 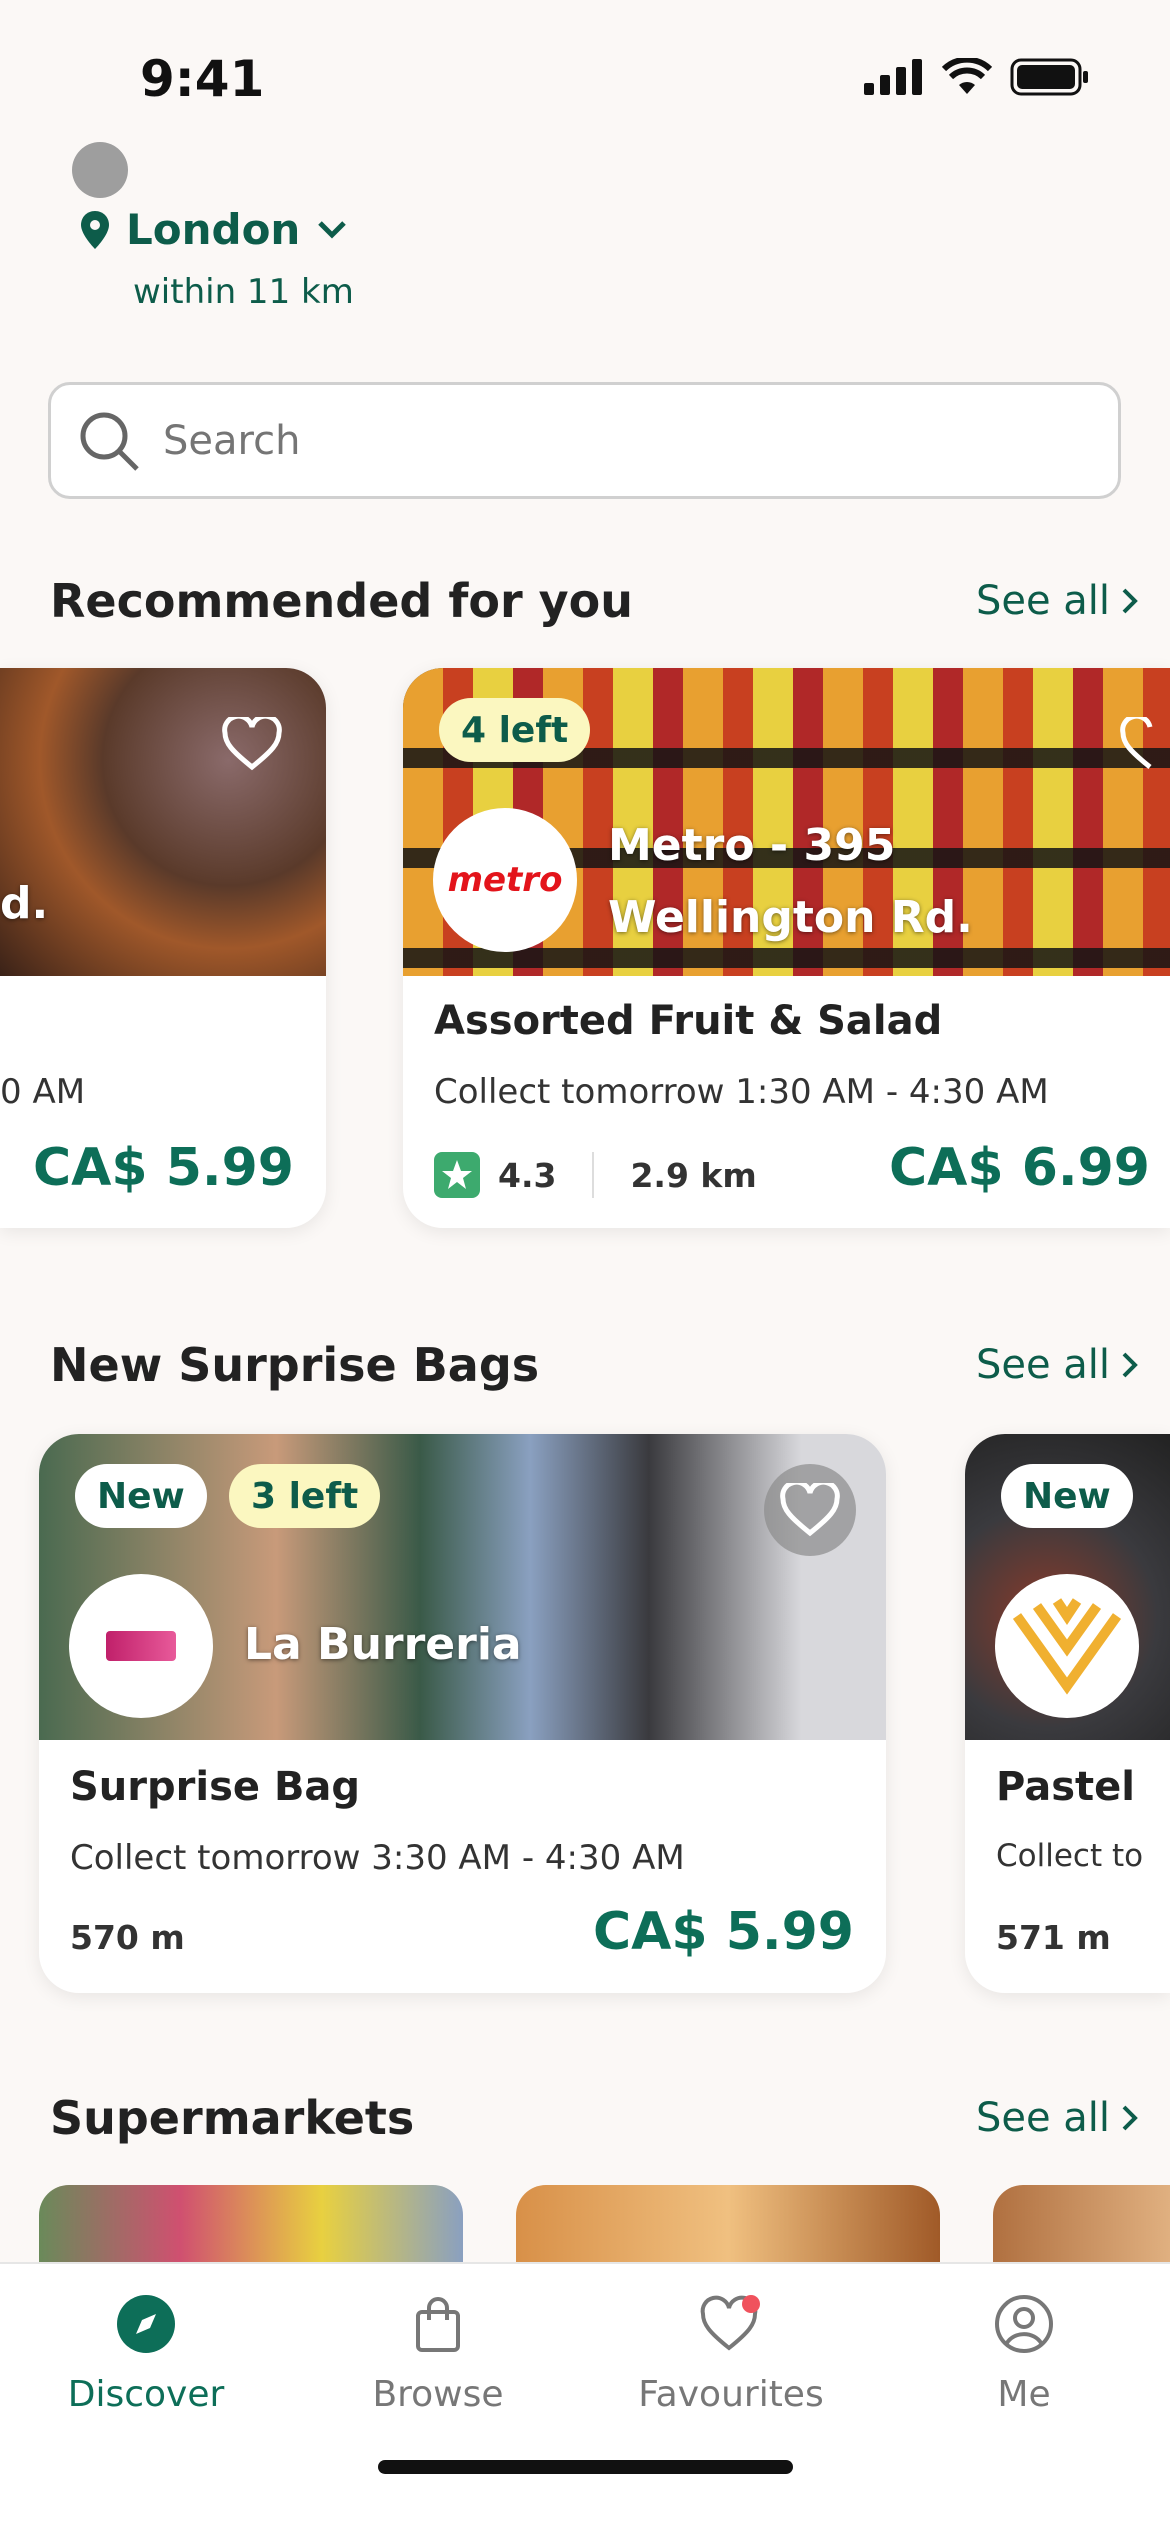 I want to click on collect-time: Collect to, so click(x=1070, y=1856).